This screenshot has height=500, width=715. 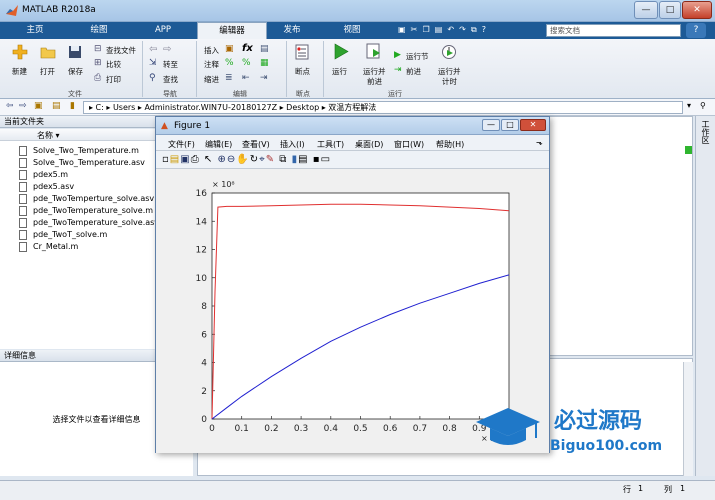 What do you see at coordinates (89, 163) in the screenshot?
I see `list-item: Solve_Two_Temperature.asv` at bounding box center [89, 163].